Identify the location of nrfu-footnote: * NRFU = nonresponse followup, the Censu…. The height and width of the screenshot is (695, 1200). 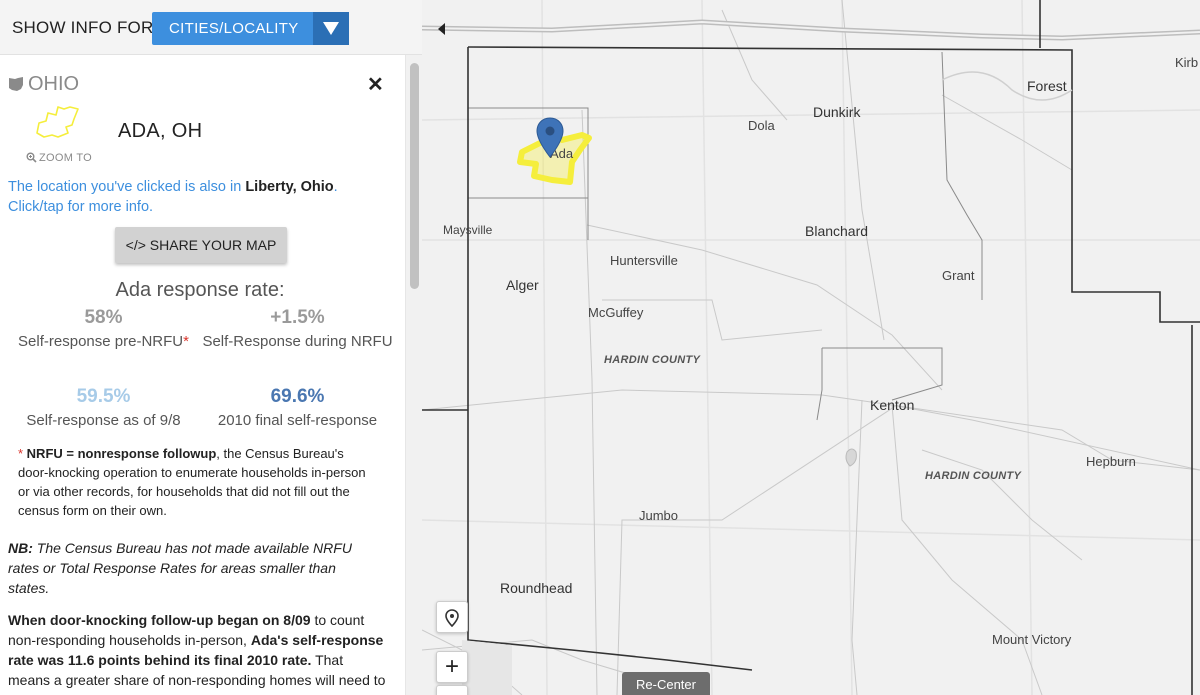
(194, 482).